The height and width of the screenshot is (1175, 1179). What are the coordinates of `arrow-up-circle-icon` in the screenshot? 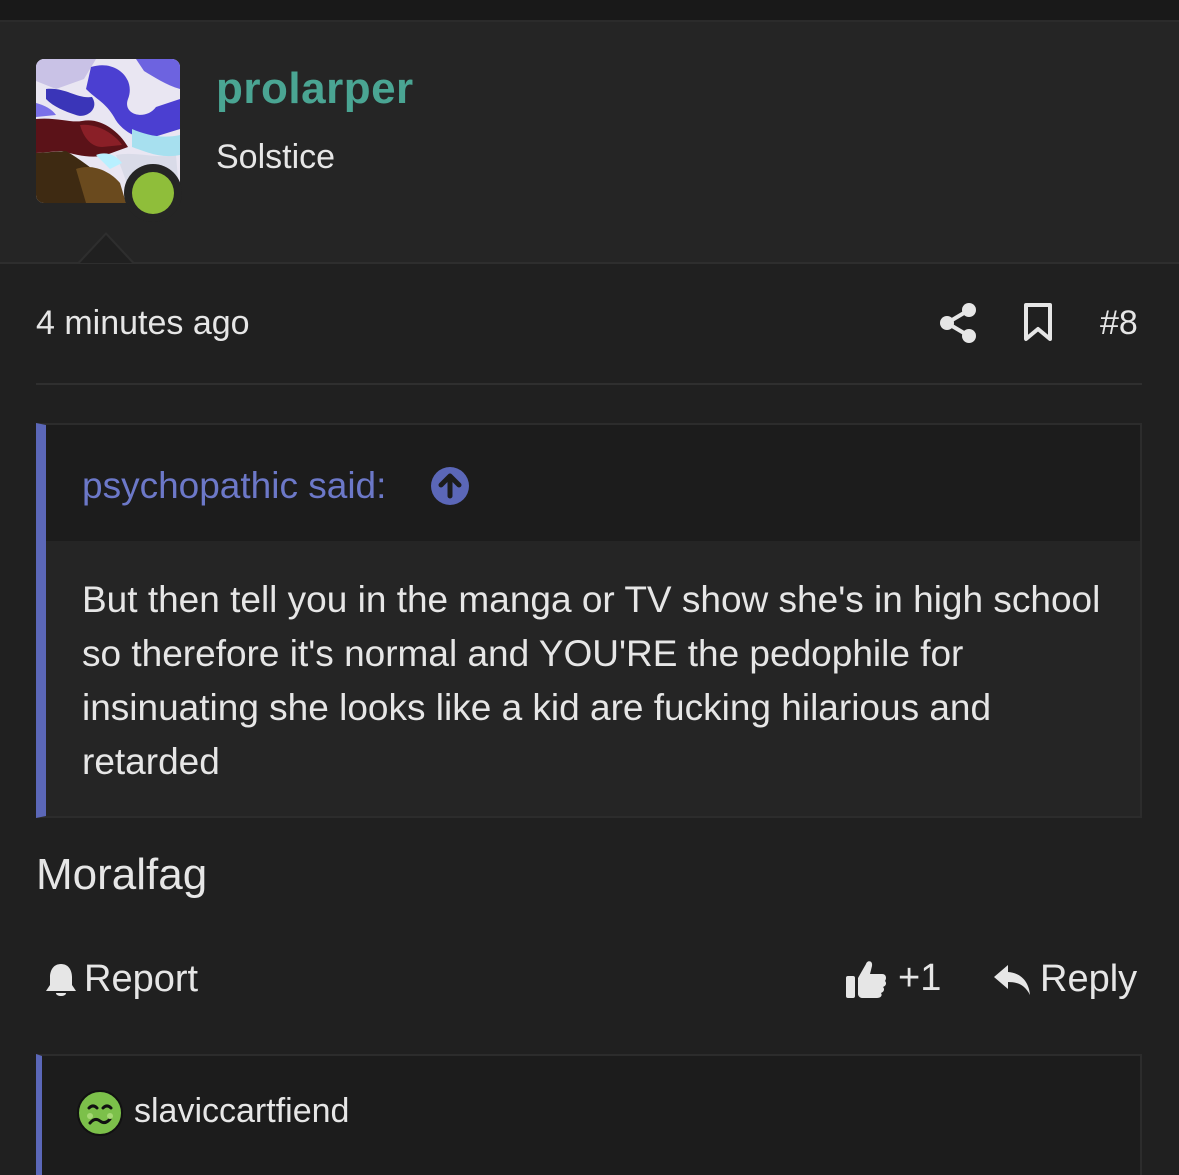 It's located at (450, 486).